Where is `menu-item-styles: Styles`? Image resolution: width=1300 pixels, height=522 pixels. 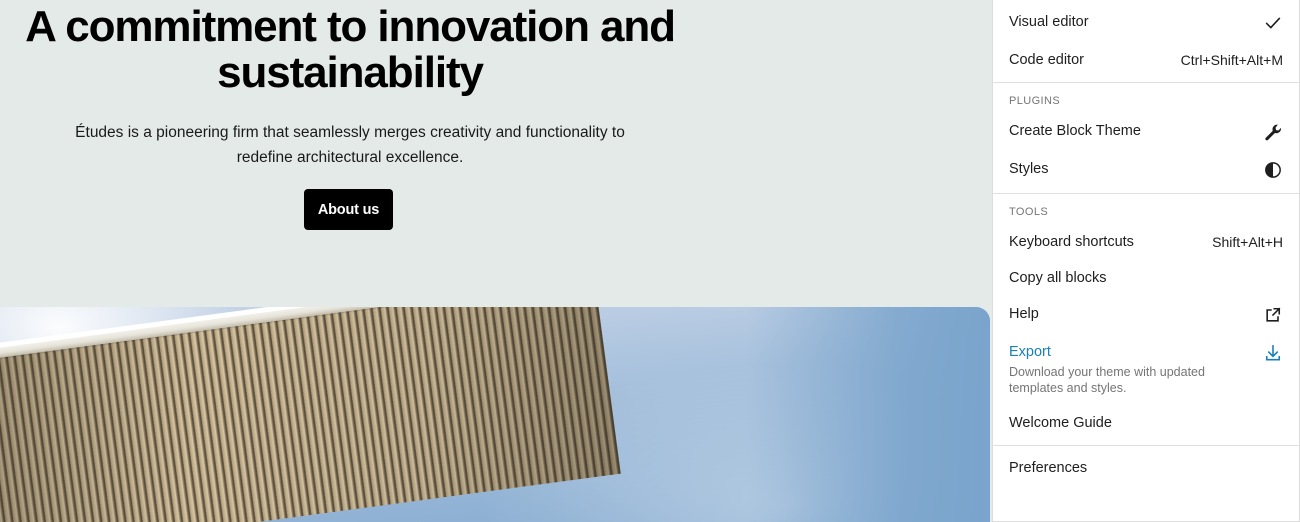
menu-item-styles: Styles is located at coordinates (1146, 170).